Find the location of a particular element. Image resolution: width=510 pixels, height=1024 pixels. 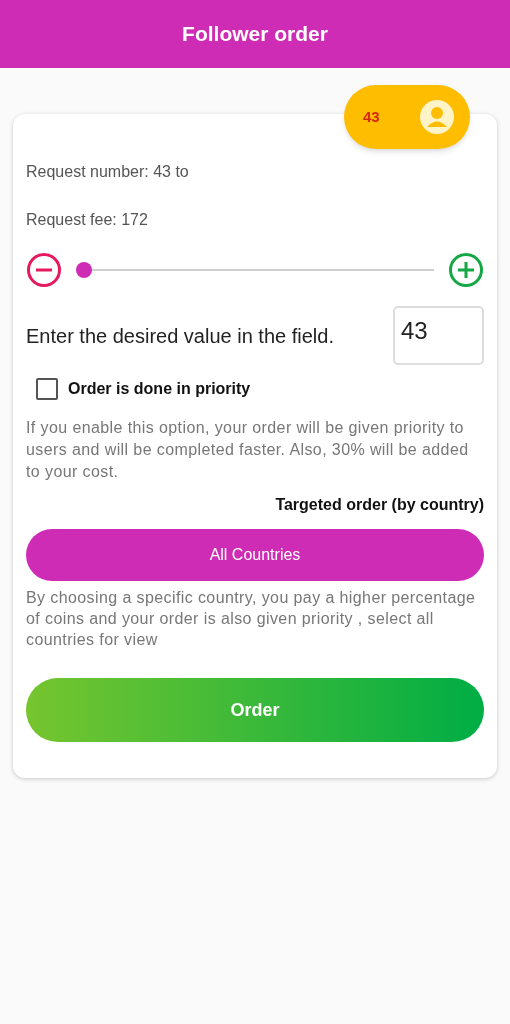

request-fee: Request fee: 172 is located at coordinates (87, 220).